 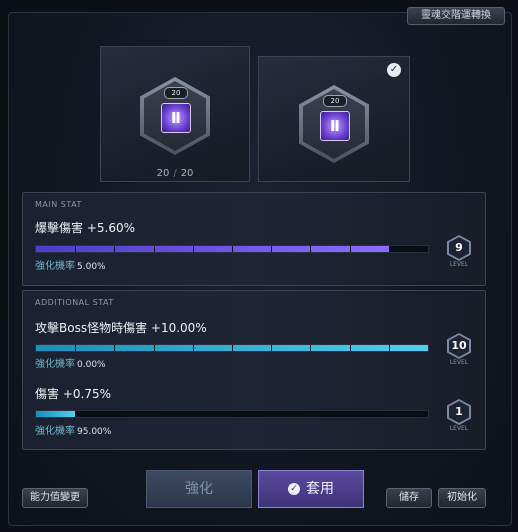 I want to click on main-stat-progress-bar, so click(x=232, y=249).